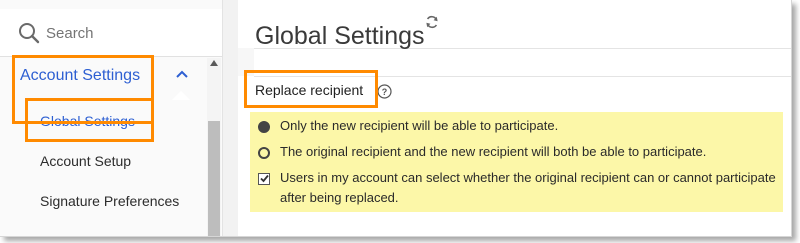 Image resolution: width=800 pixels, height=243 pixels. I want to click on tab-stub, so click(246, 62).